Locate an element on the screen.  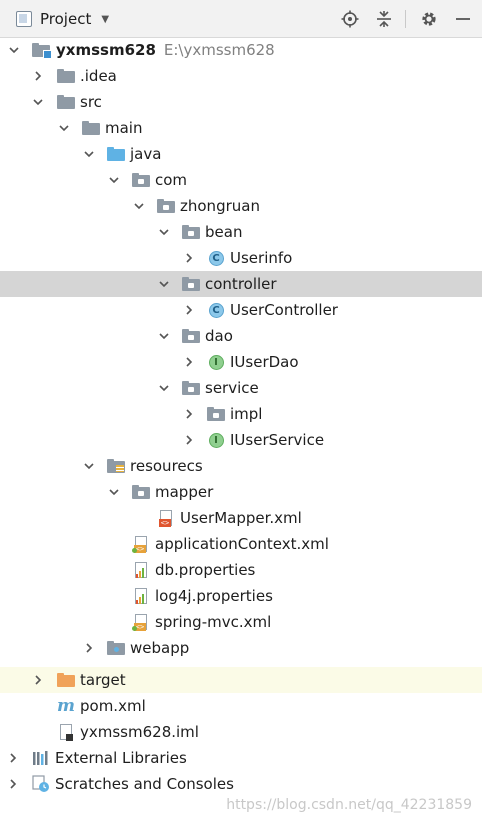
tree-node-label: pom.xml is located at coordinates (113, 706).